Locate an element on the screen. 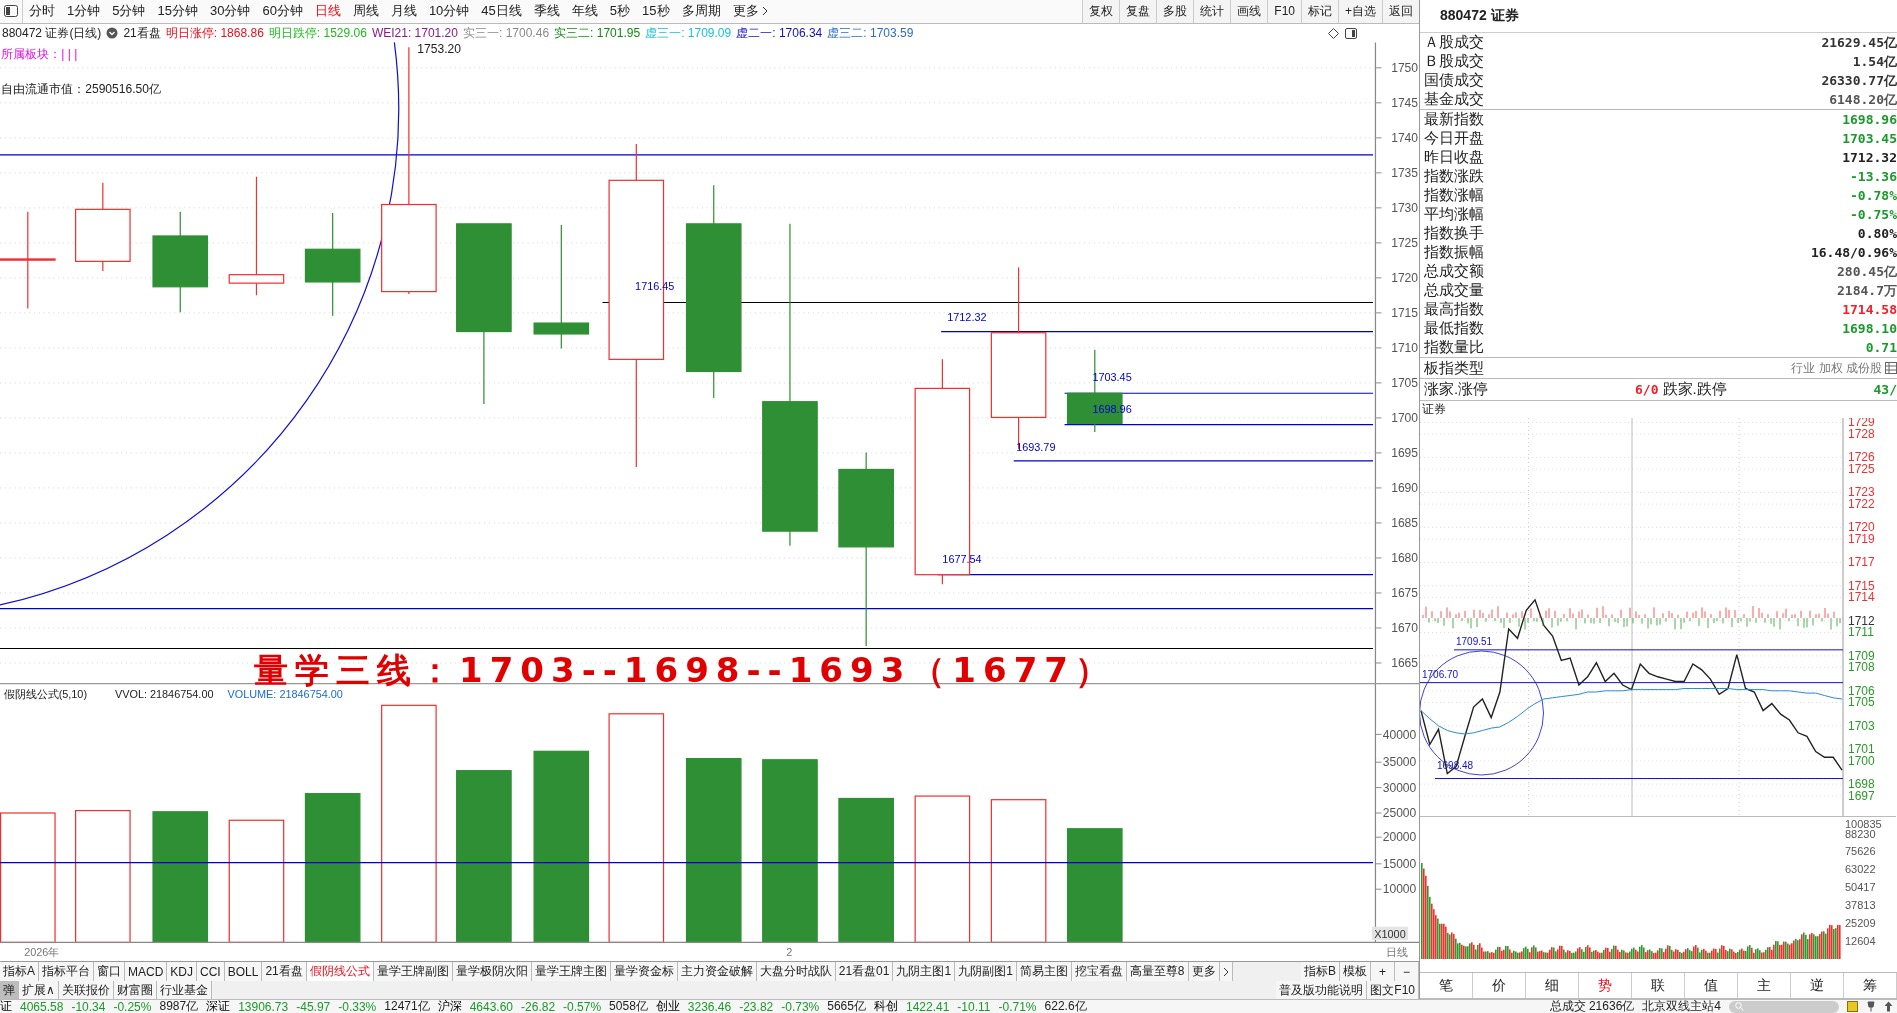 This screenshot has height=1013, width=1897. view-tab: 值 is located at coordinates (1711, 985).